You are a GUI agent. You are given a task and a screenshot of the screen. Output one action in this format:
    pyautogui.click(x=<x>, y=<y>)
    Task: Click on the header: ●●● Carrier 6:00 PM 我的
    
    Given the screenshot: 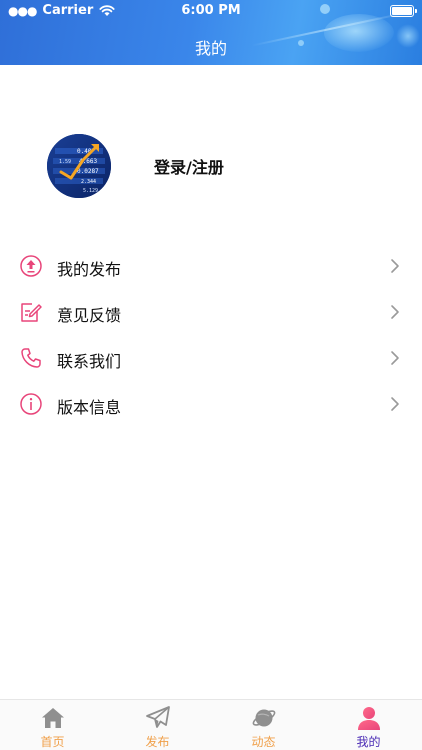 What is the action you would take?
    pyautogui.click(x=211, y=32)
    